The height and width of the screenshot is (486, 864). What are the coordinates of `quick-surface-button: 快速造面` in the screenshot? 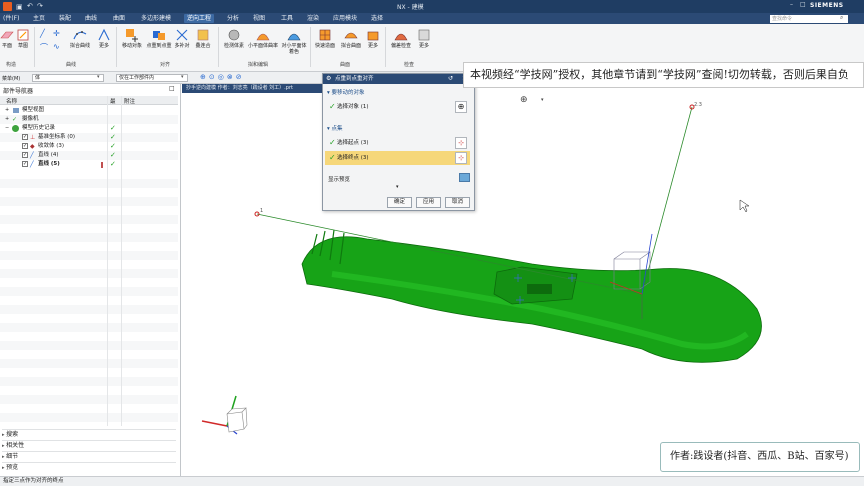 It's located at (325, 38).